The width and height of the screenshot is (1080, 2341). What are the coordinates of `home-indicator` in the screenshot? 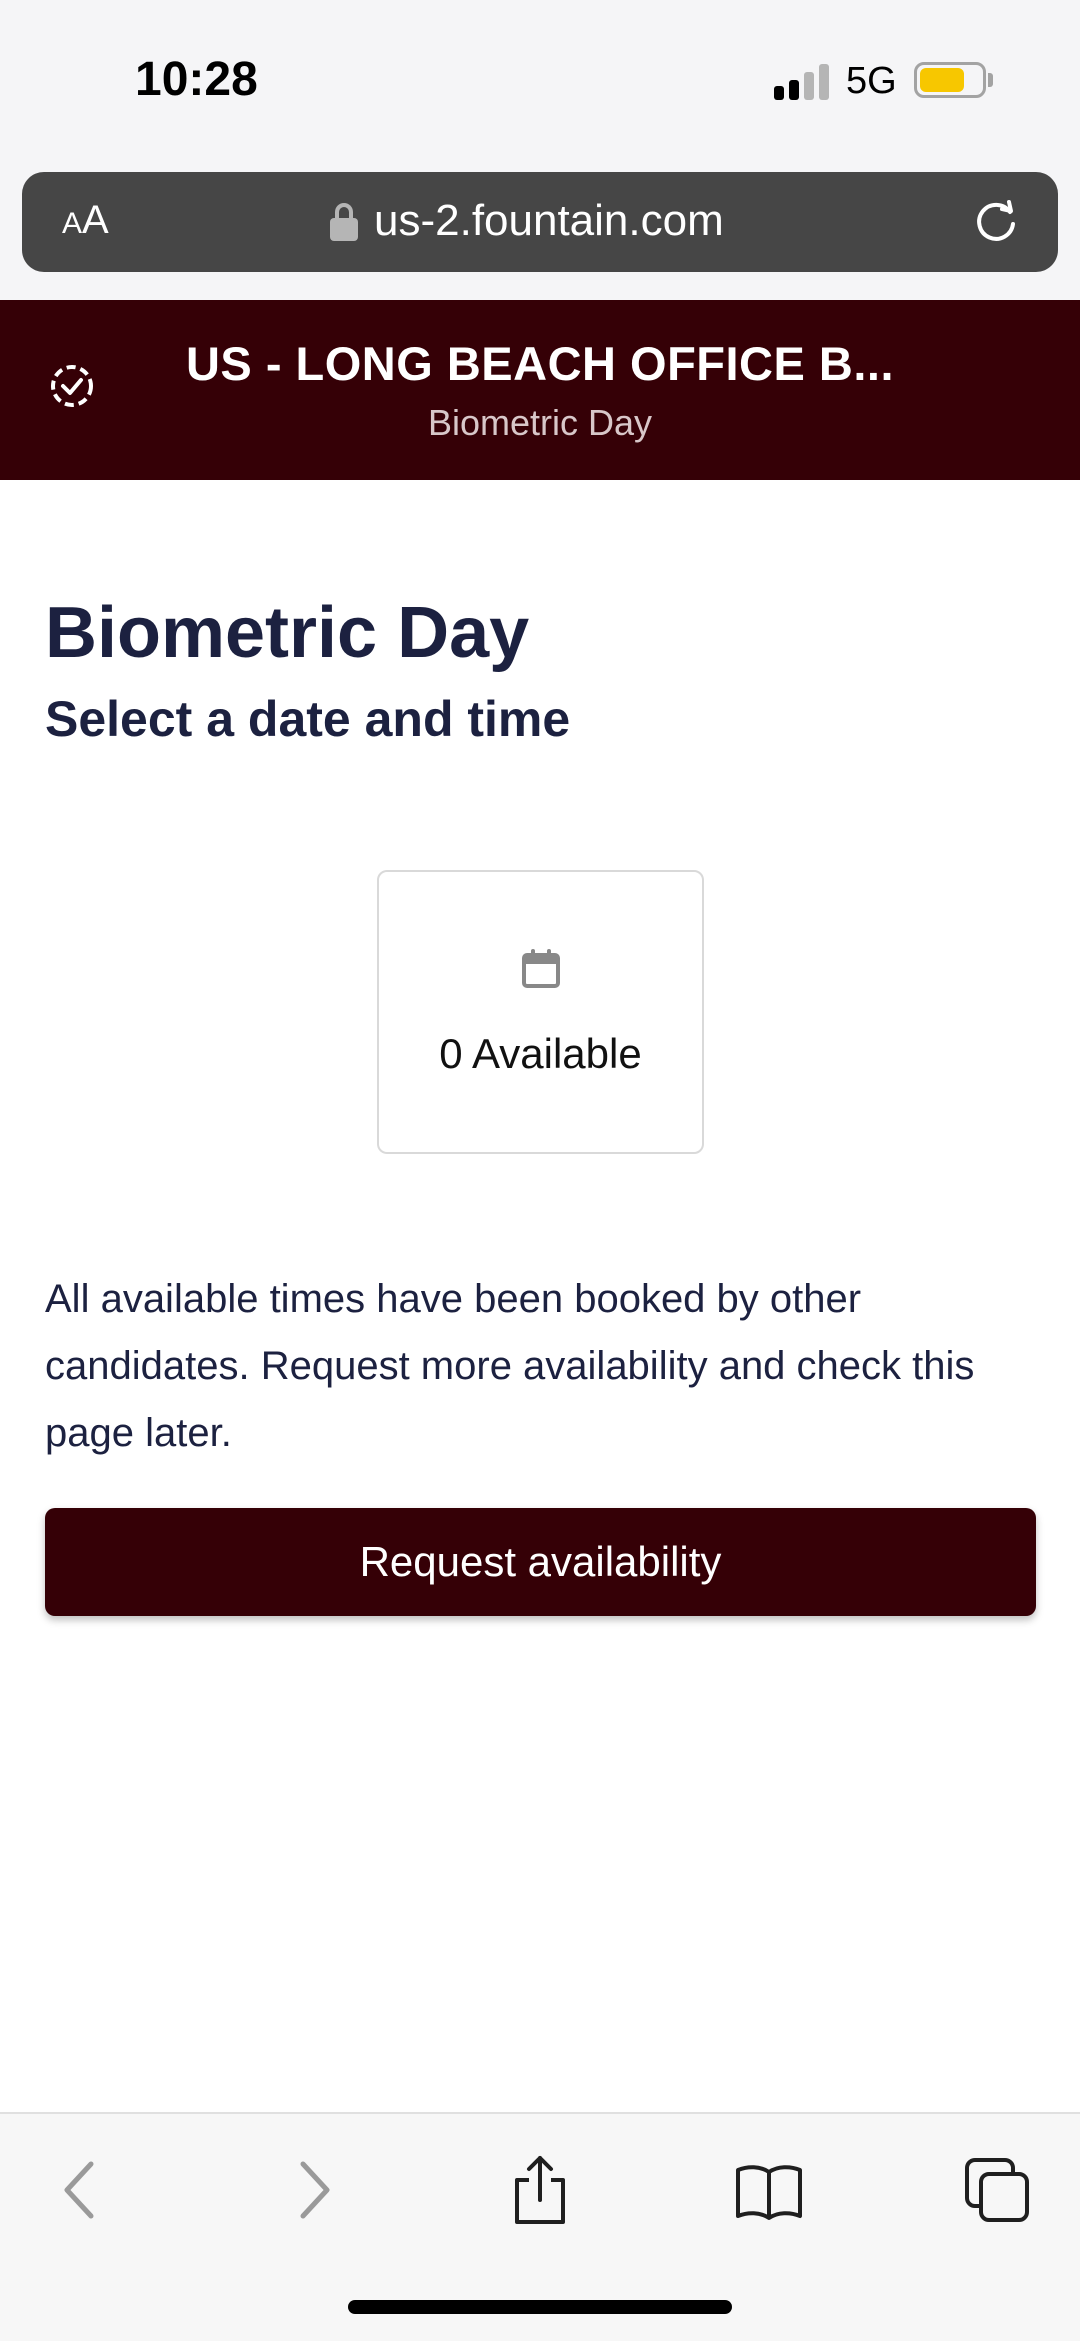 It's located at (540, 2307).